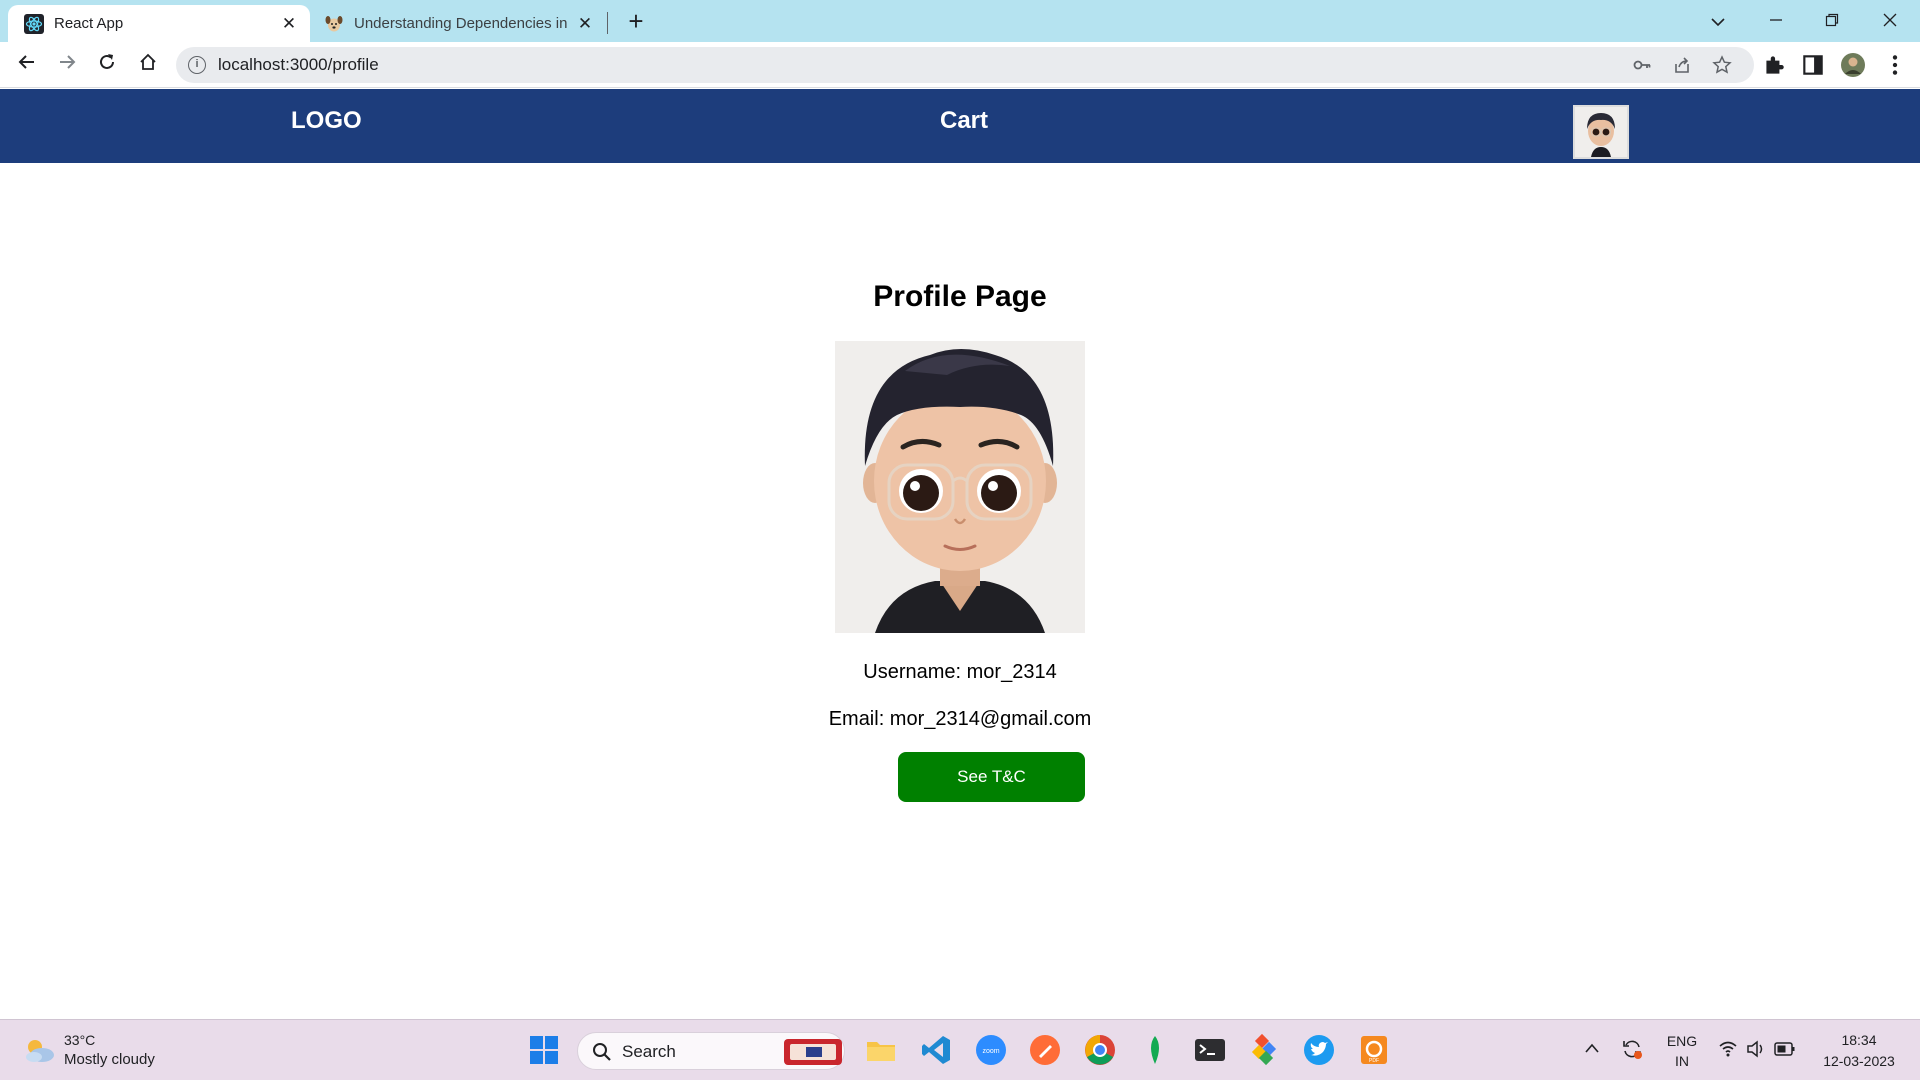  What do you see at coordinates (39, 1050) in the screenshot?
I see `weather-cloudy-icon` at bounding box center [39, 1050].